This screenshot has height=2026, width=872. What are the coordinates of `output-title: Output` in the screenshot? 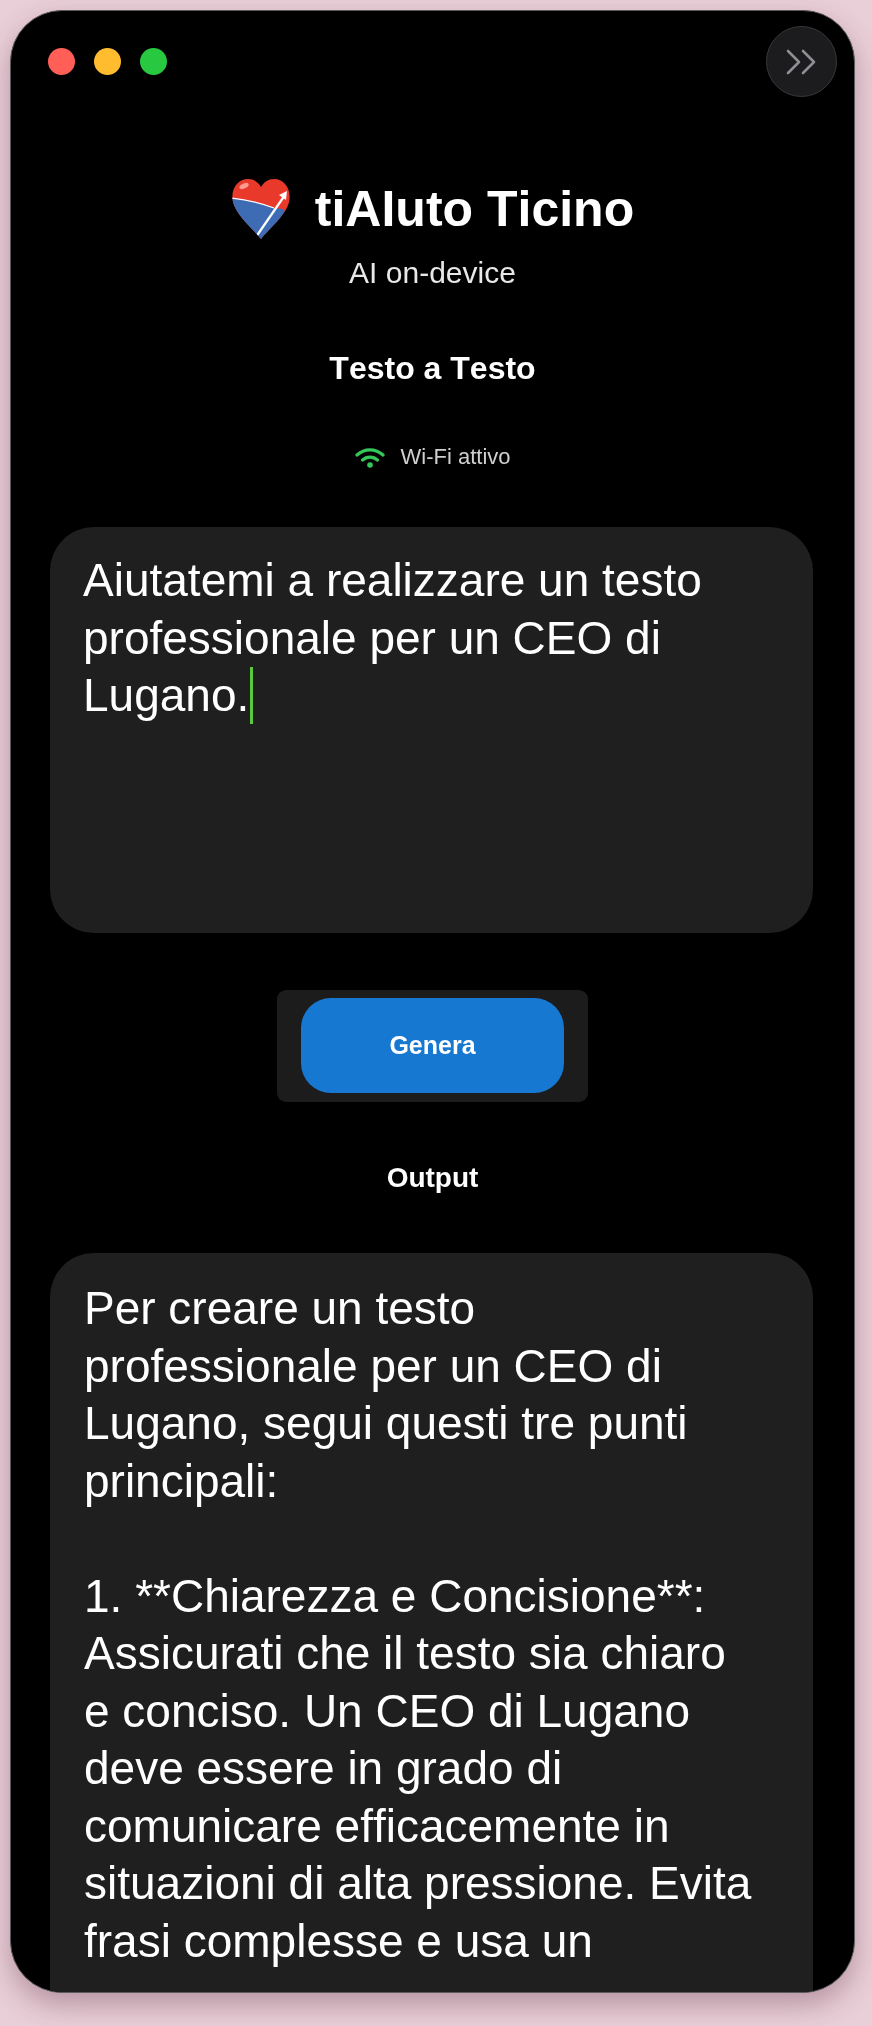 It's located at (432, 1178).